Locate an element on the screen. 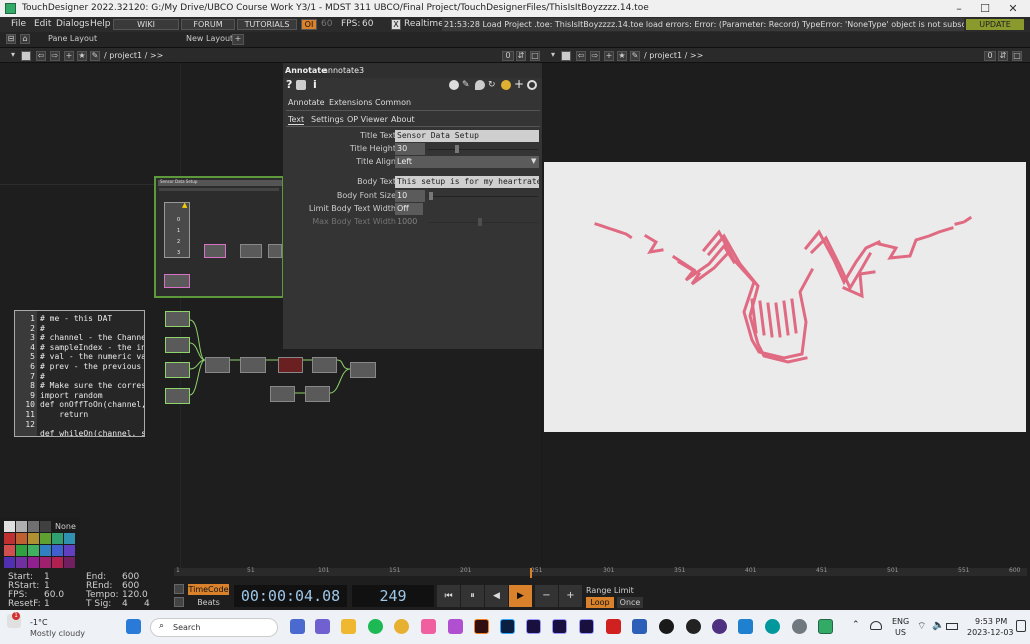 This screenshot has height=644, width=1030. math-chop-node is located at coordinates (217, 365).